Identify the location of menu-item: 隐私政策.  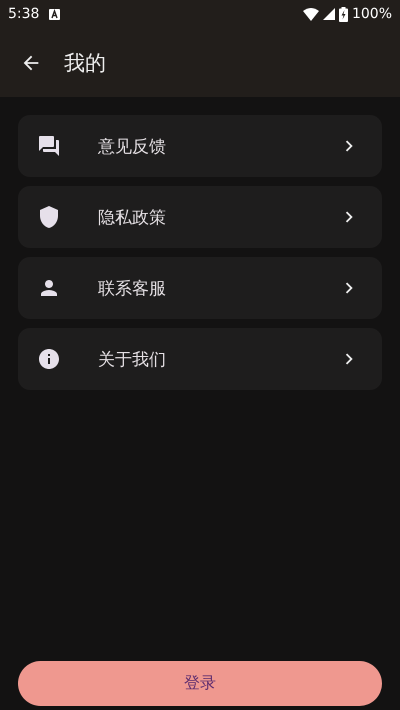
(200, 217).